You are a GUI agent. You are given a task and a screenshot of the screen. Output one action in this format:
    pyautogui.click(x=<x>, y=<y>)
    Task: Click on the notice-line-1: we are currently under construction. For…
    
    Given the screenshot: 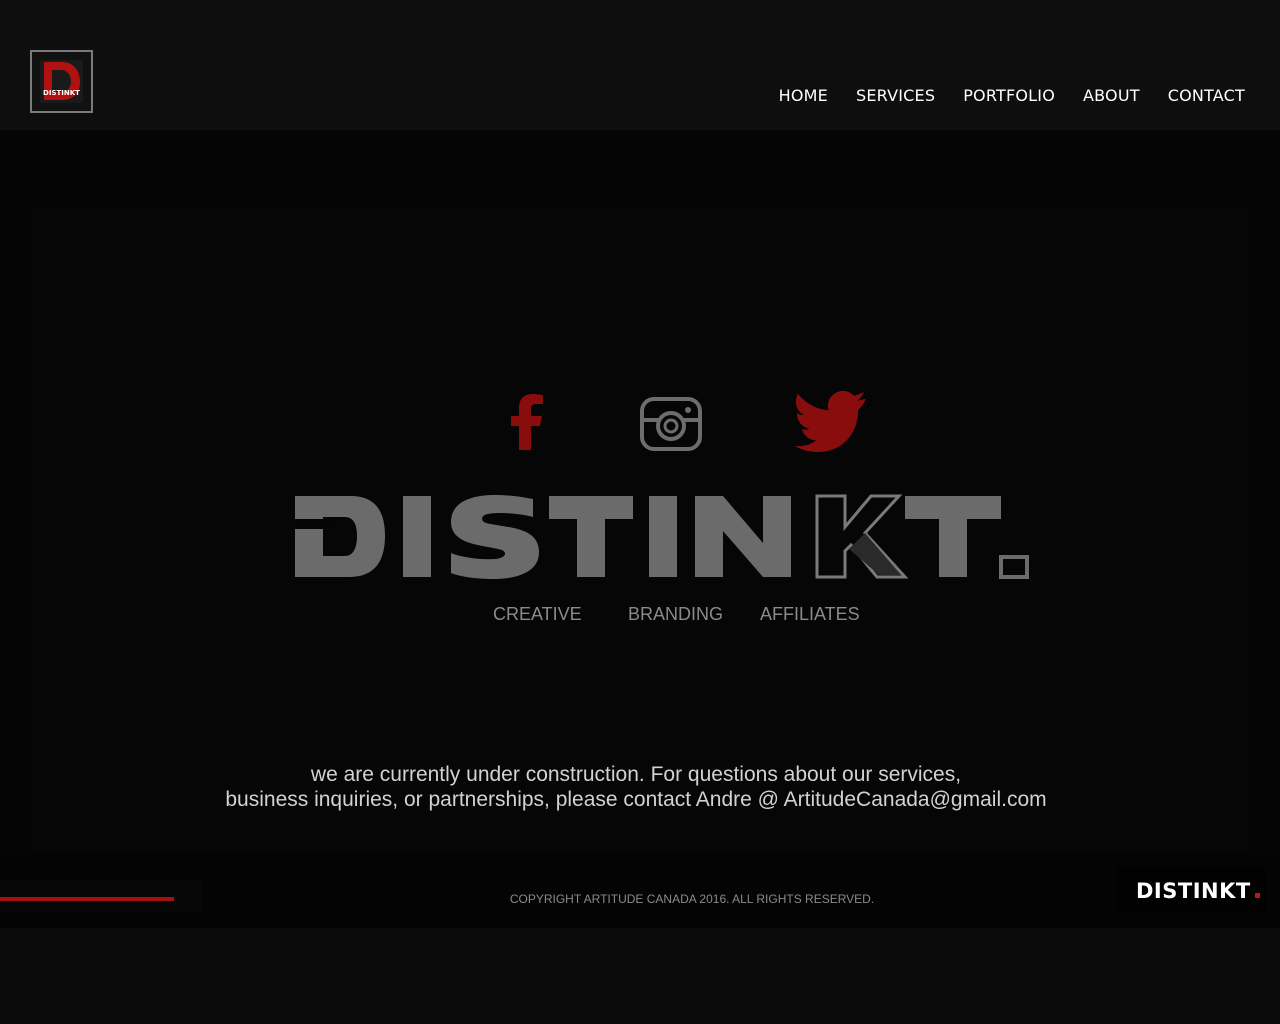 What is the action you would take?
    pyautogui.click(x=636, y=774)
    